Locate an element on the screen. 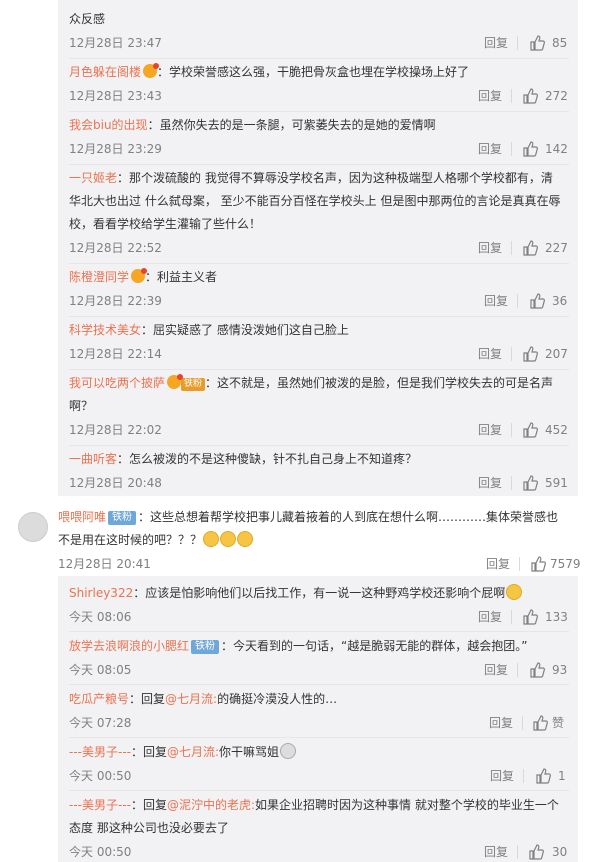  username: 一只姬老 is located at coordinates (93, 178).